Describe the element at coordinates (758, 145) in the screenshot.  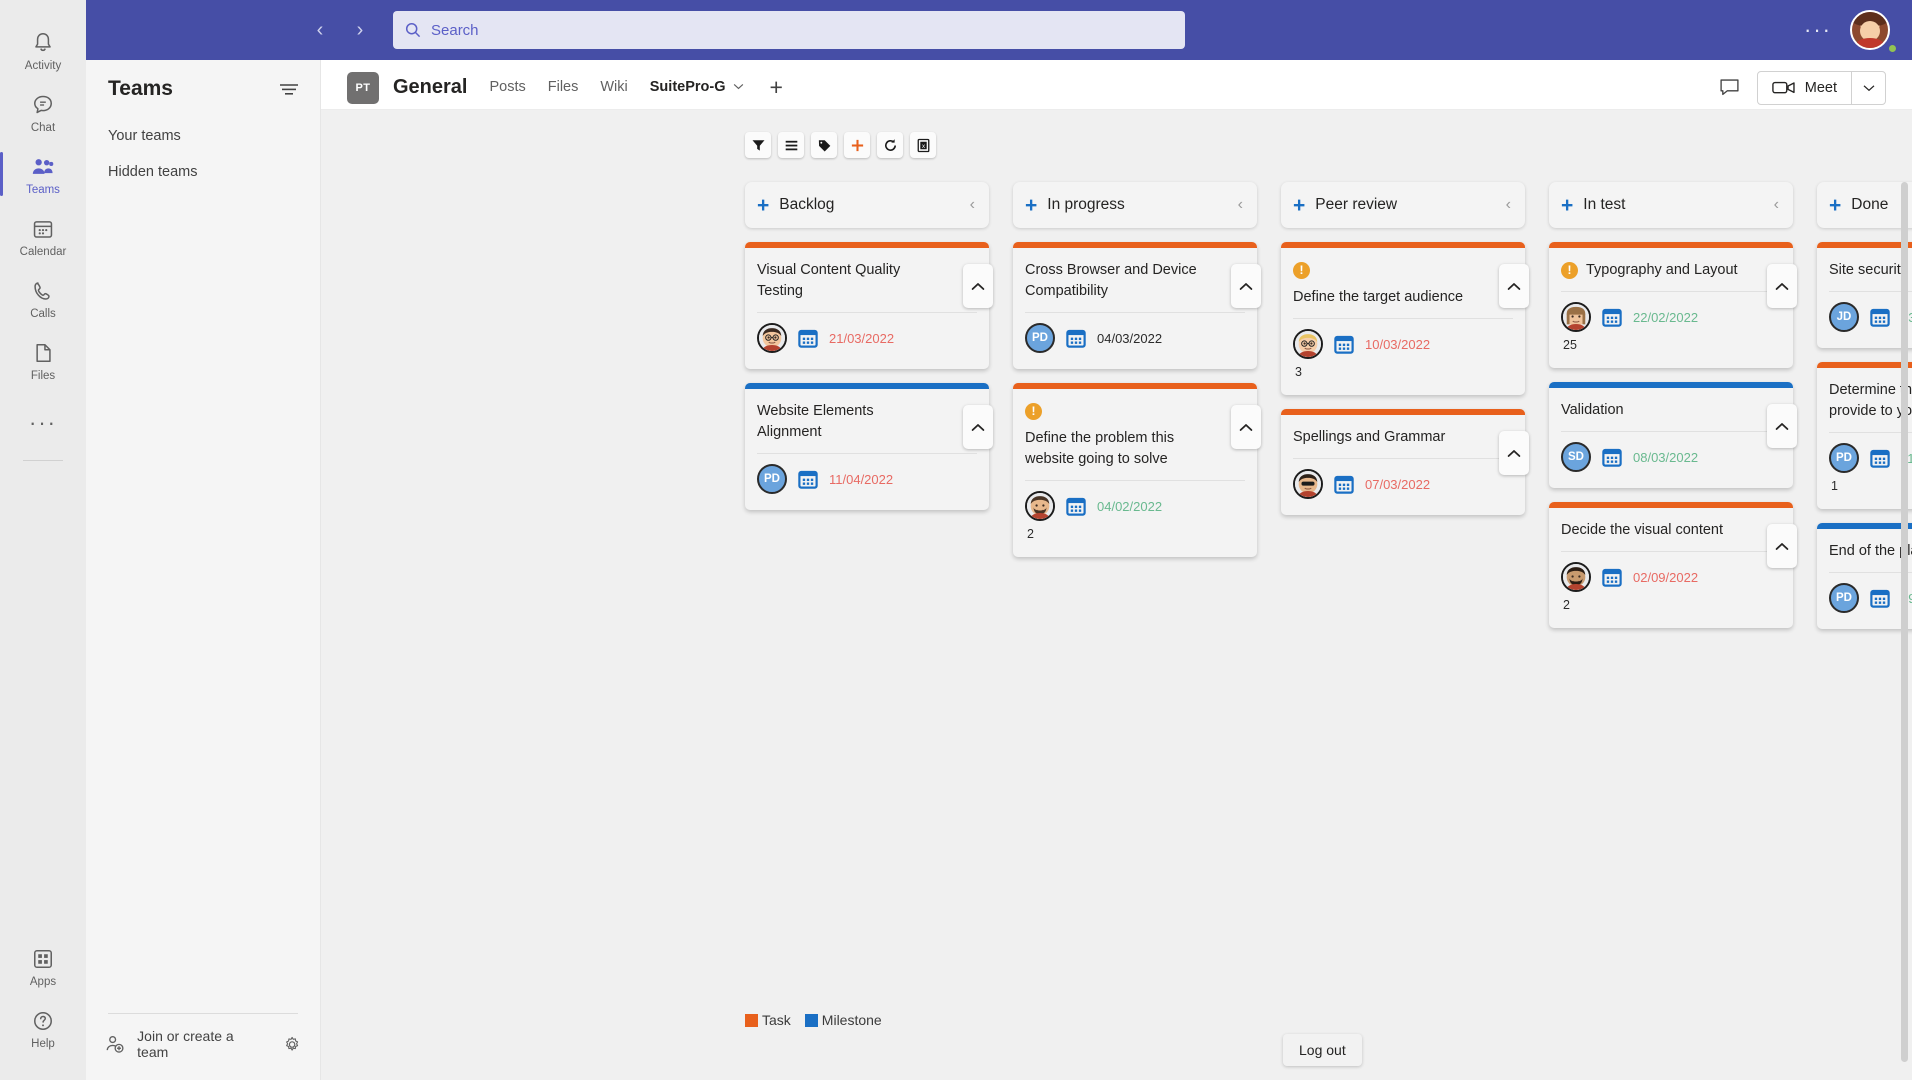
I see `filter-button` at that location.